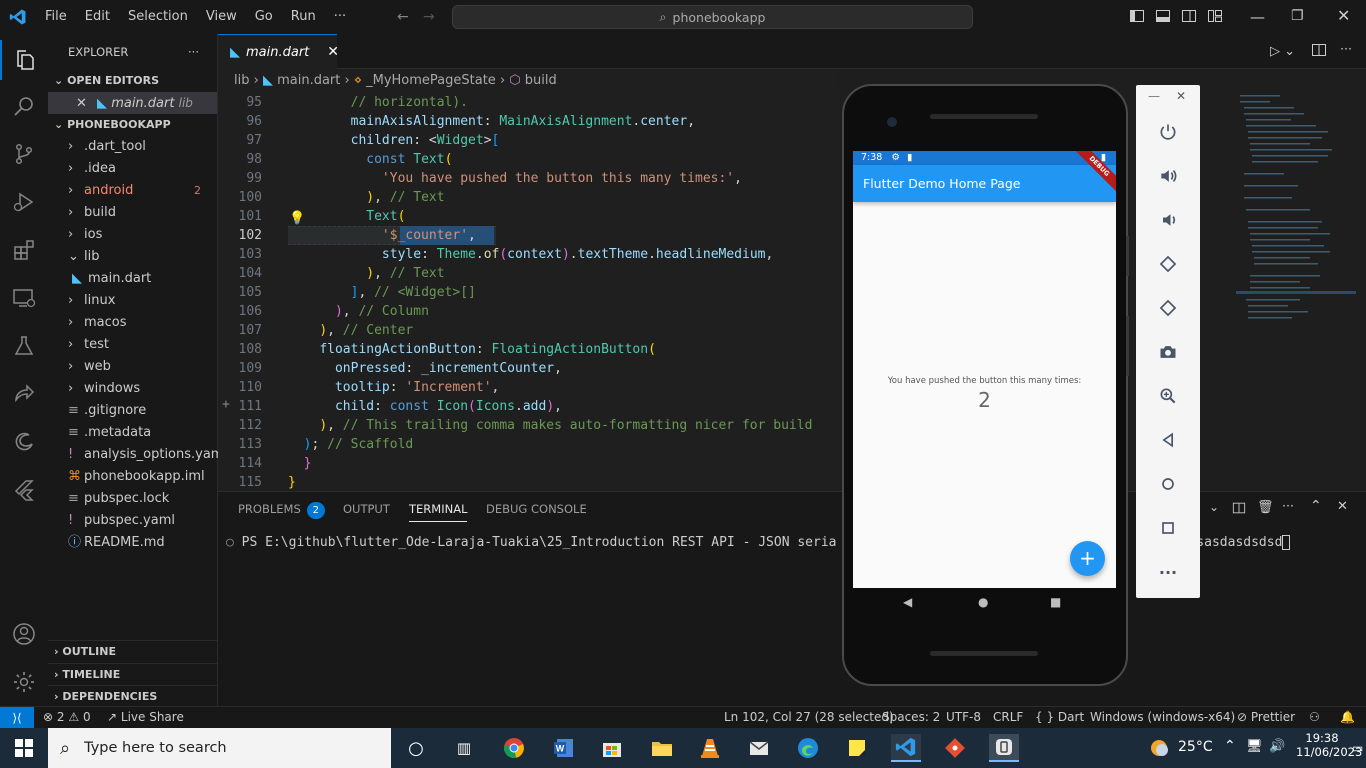 Image resolution: width=1366 pixels, height=768 pixels. What do you see at coordinates (710, 748) in the screenshot?
I see `vlc-icon` at bounding box center [710, 748].